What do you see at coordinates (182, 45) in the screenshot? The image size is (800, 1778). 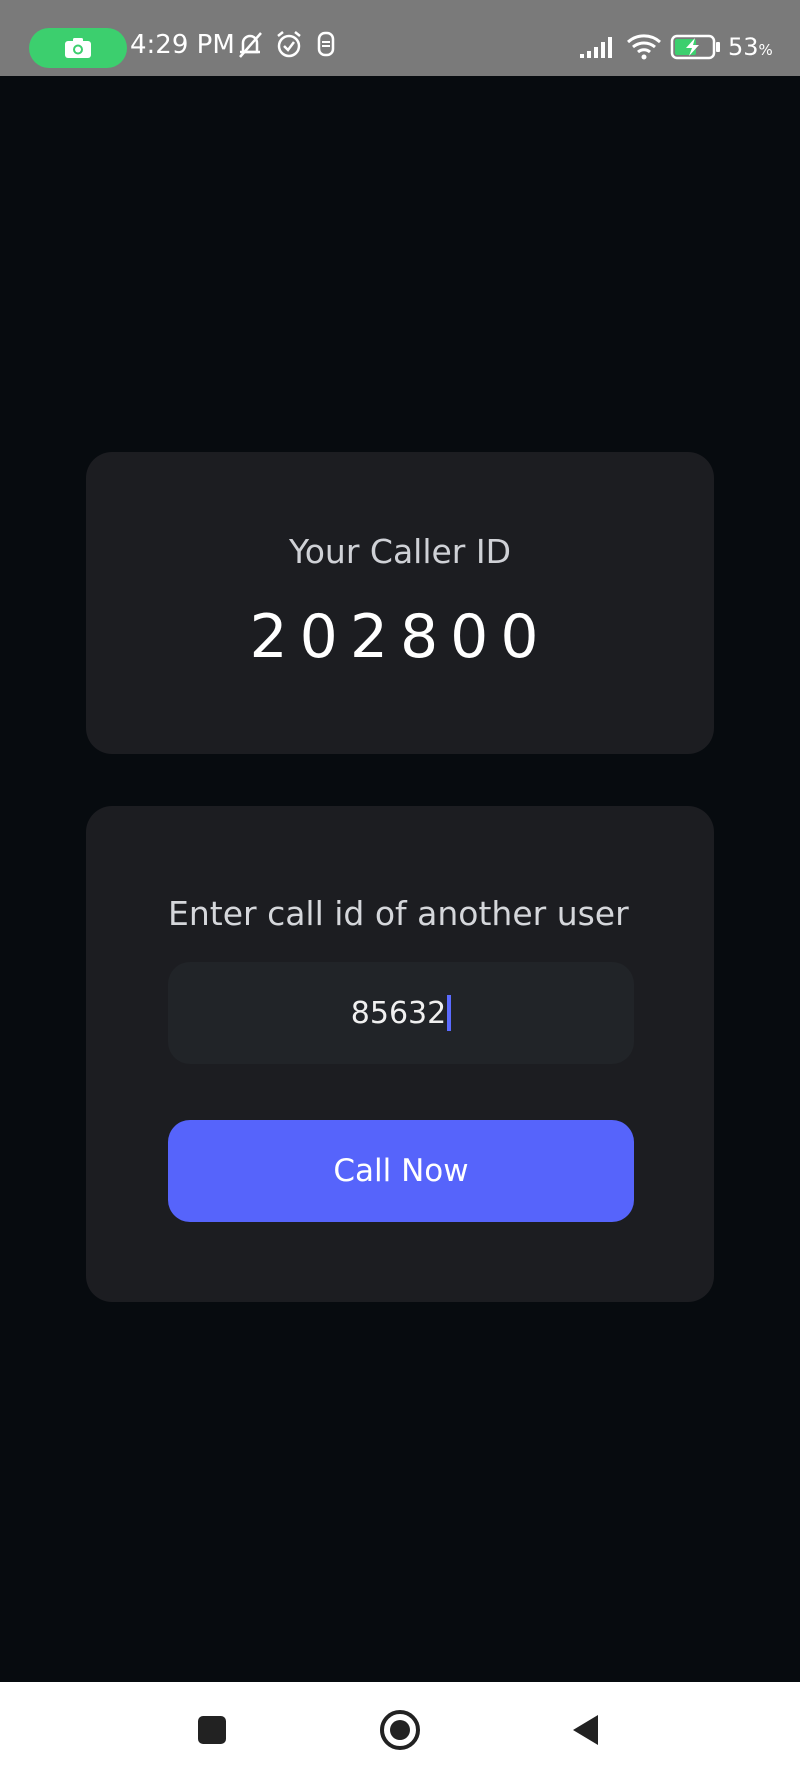 I see `status-time: 4:29 PM` at bounding box center [182, 45].